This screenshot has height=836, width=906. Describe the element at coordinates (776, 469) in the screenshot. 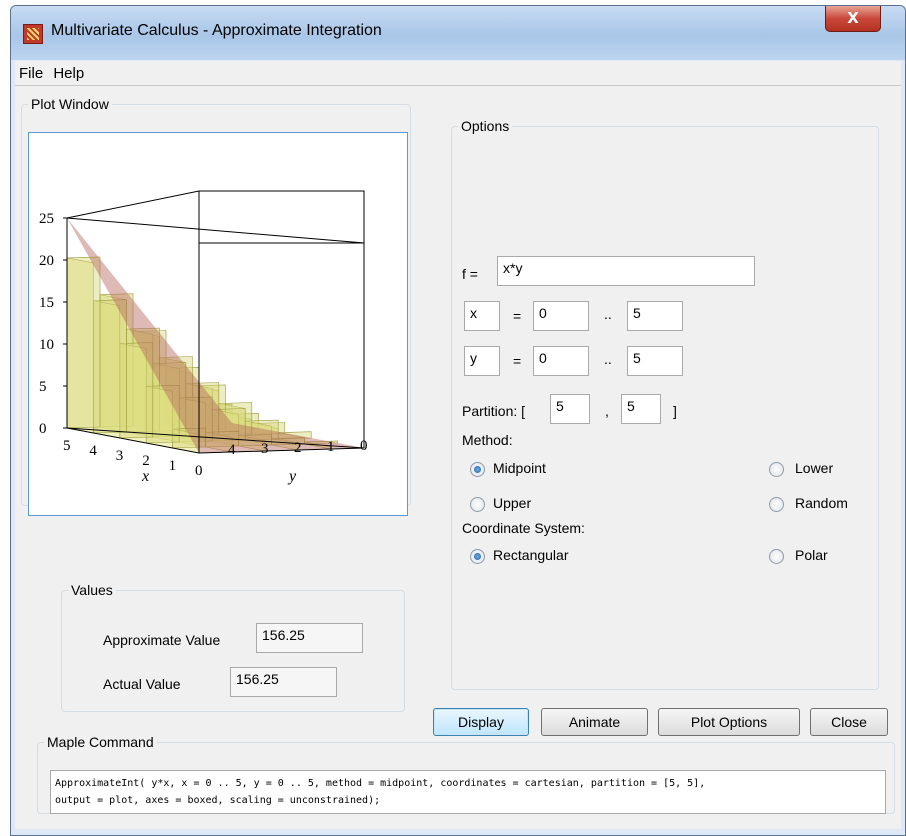

I see `method-lower-radio` at that location.